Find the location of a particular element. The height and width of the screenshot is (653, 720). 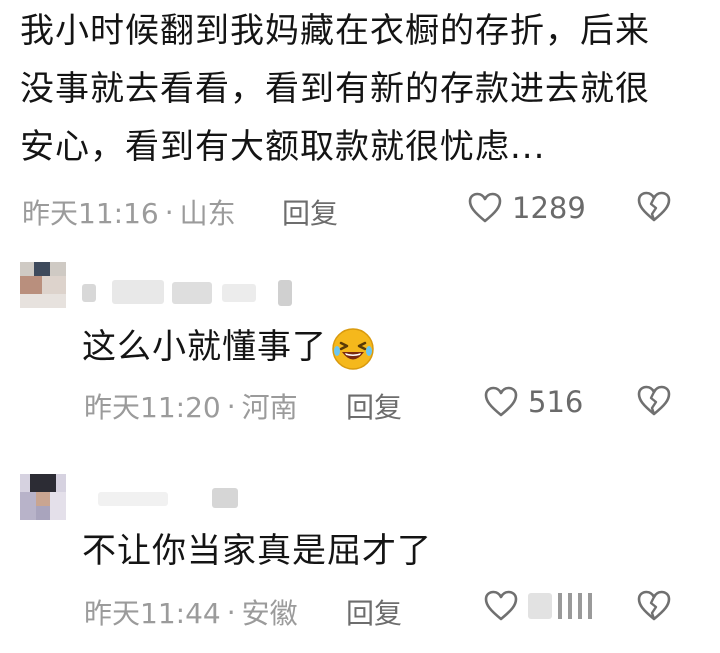

like-button: 1289 is located at coordinates (527, 208).